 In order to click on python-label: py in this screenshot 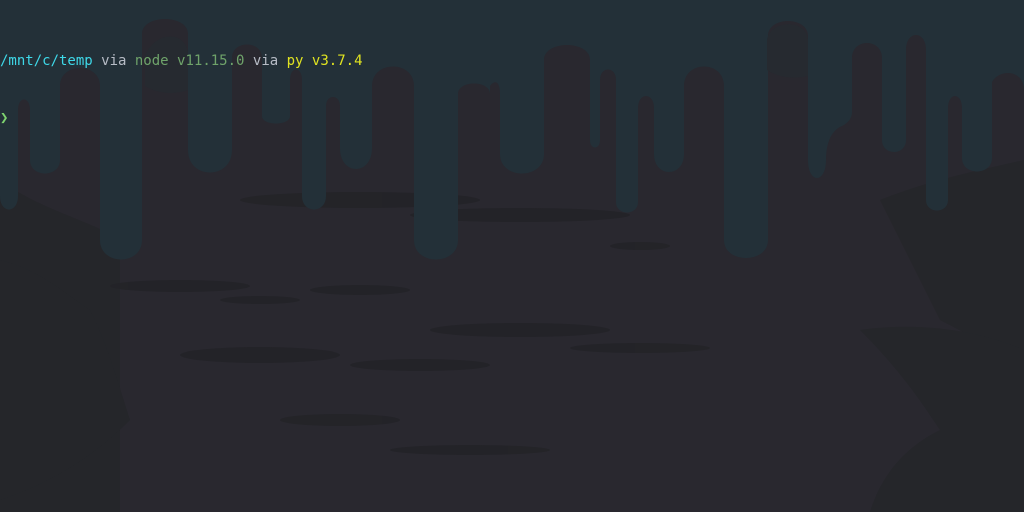, I will do `click(299, 61)`.